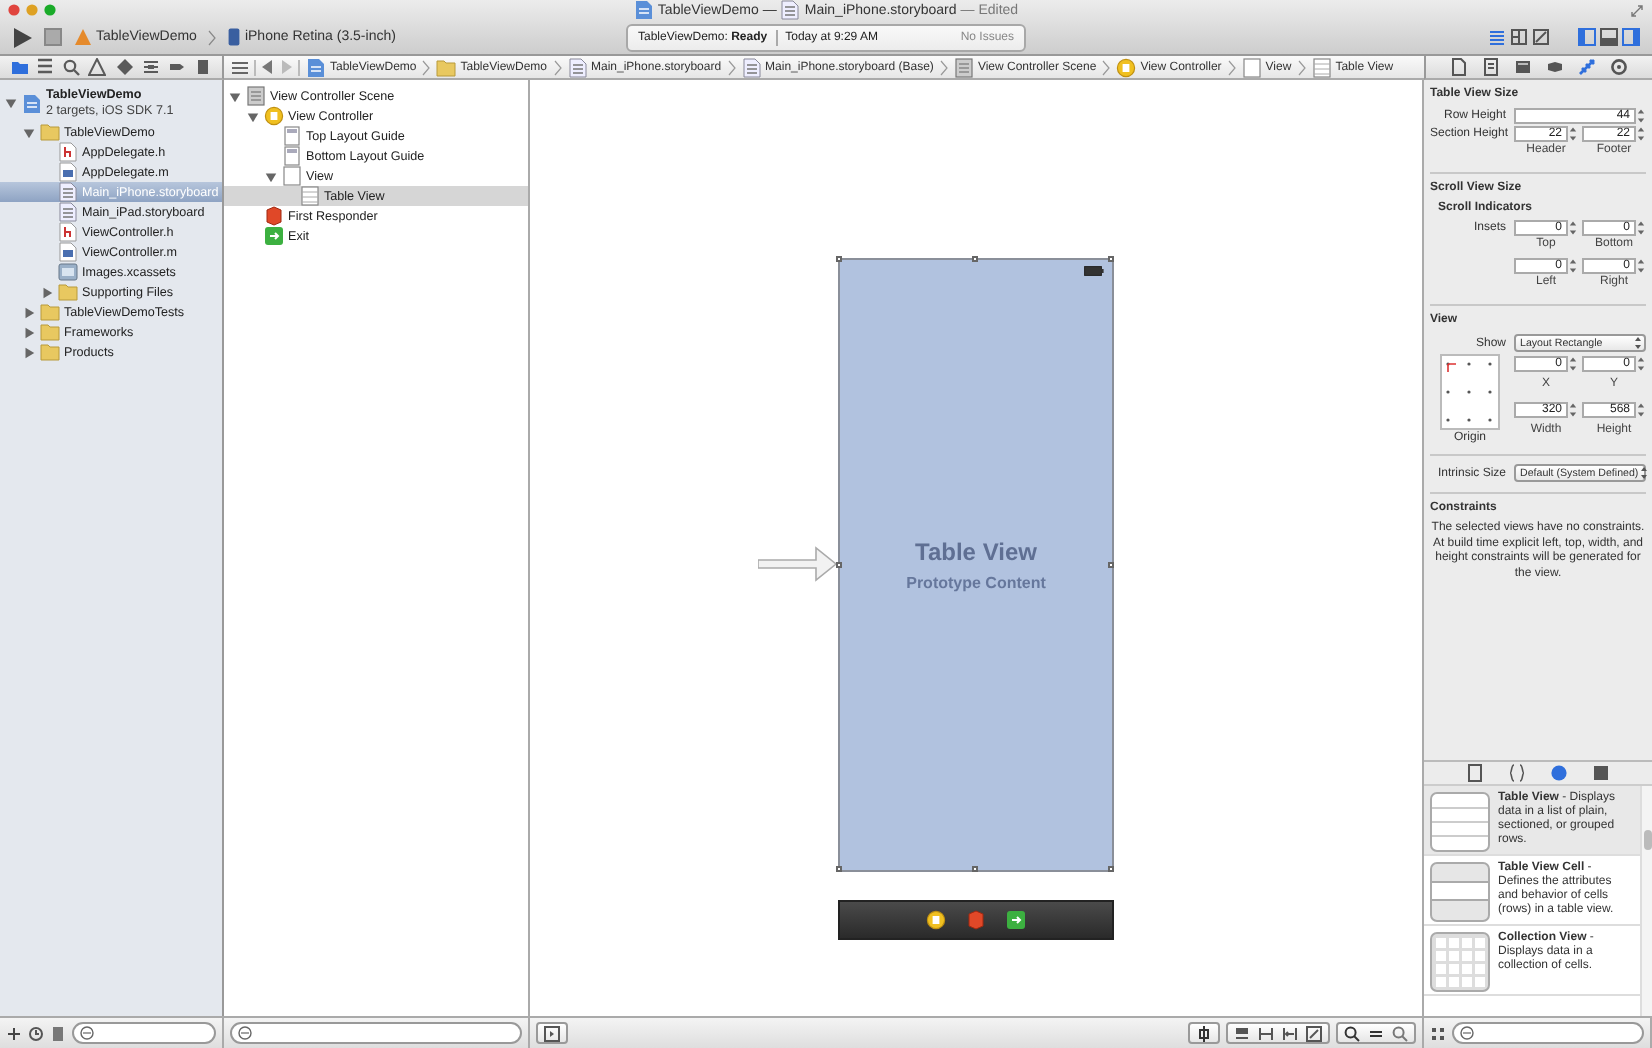  Describe the element at coordinates (1648, 840) in the screenshot. I see `scrollbar-thumb` at that location.